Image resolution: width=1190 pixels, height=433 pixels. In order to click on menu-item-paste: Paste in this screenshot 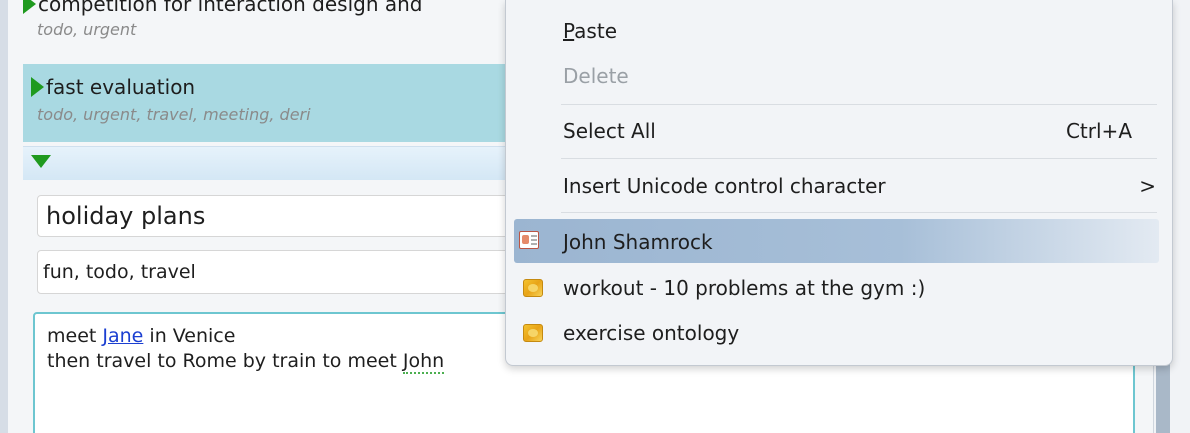, I will do `click(839, 31)`.